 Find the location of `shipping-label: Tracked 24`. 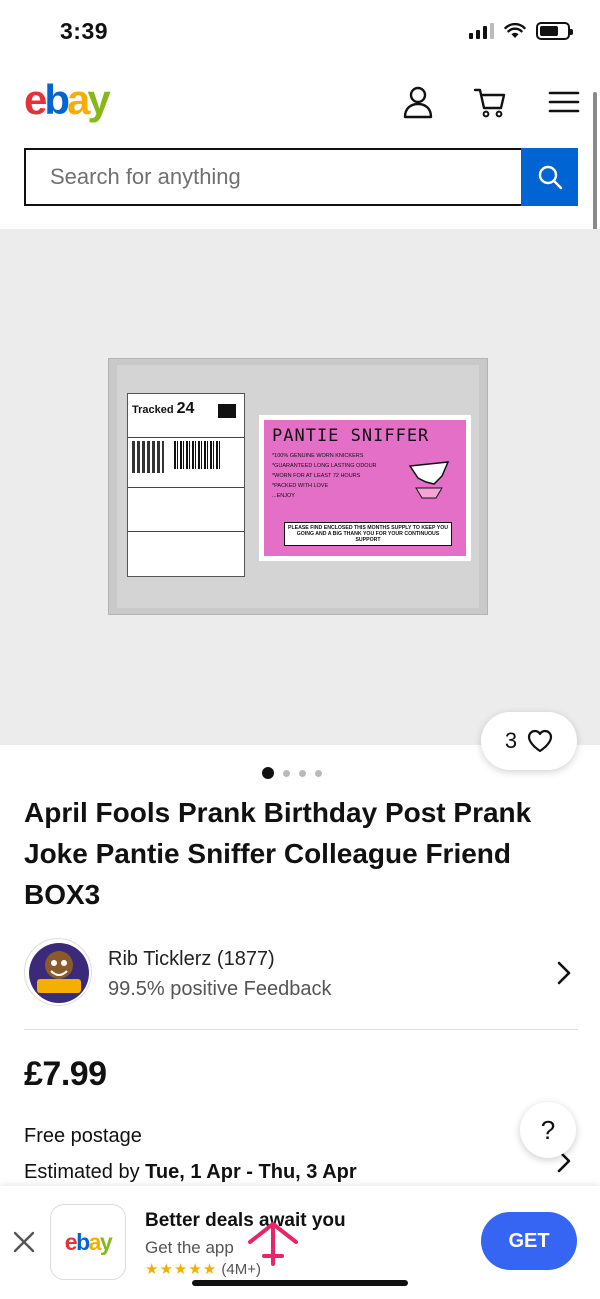

shipping-label: Tracked 24 is located at coordinates (186, 485).